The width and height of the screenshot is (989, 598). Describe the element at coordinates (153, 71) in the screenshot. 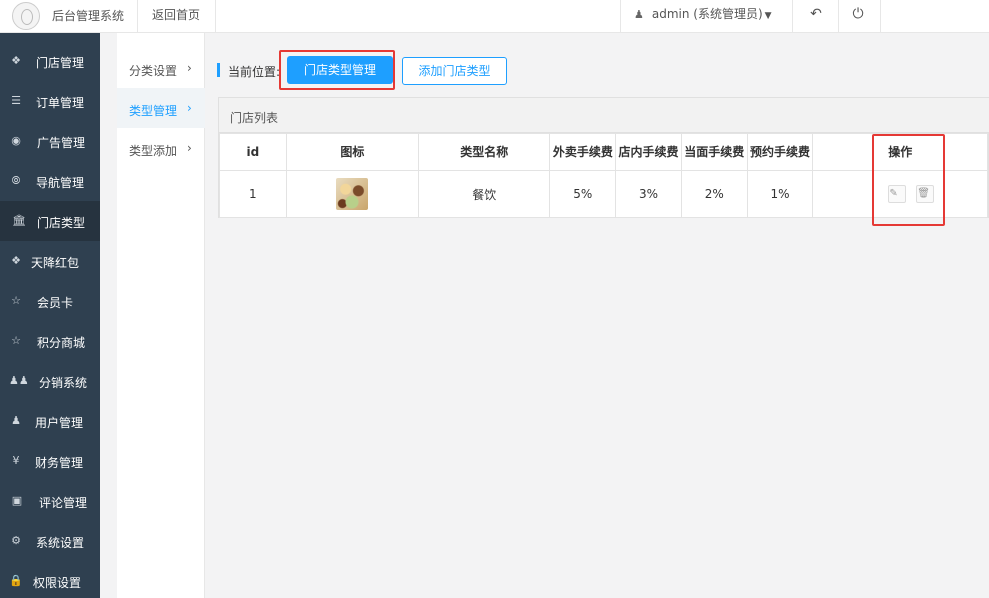

I see `subnav-item-label: 分类设置` at that location.